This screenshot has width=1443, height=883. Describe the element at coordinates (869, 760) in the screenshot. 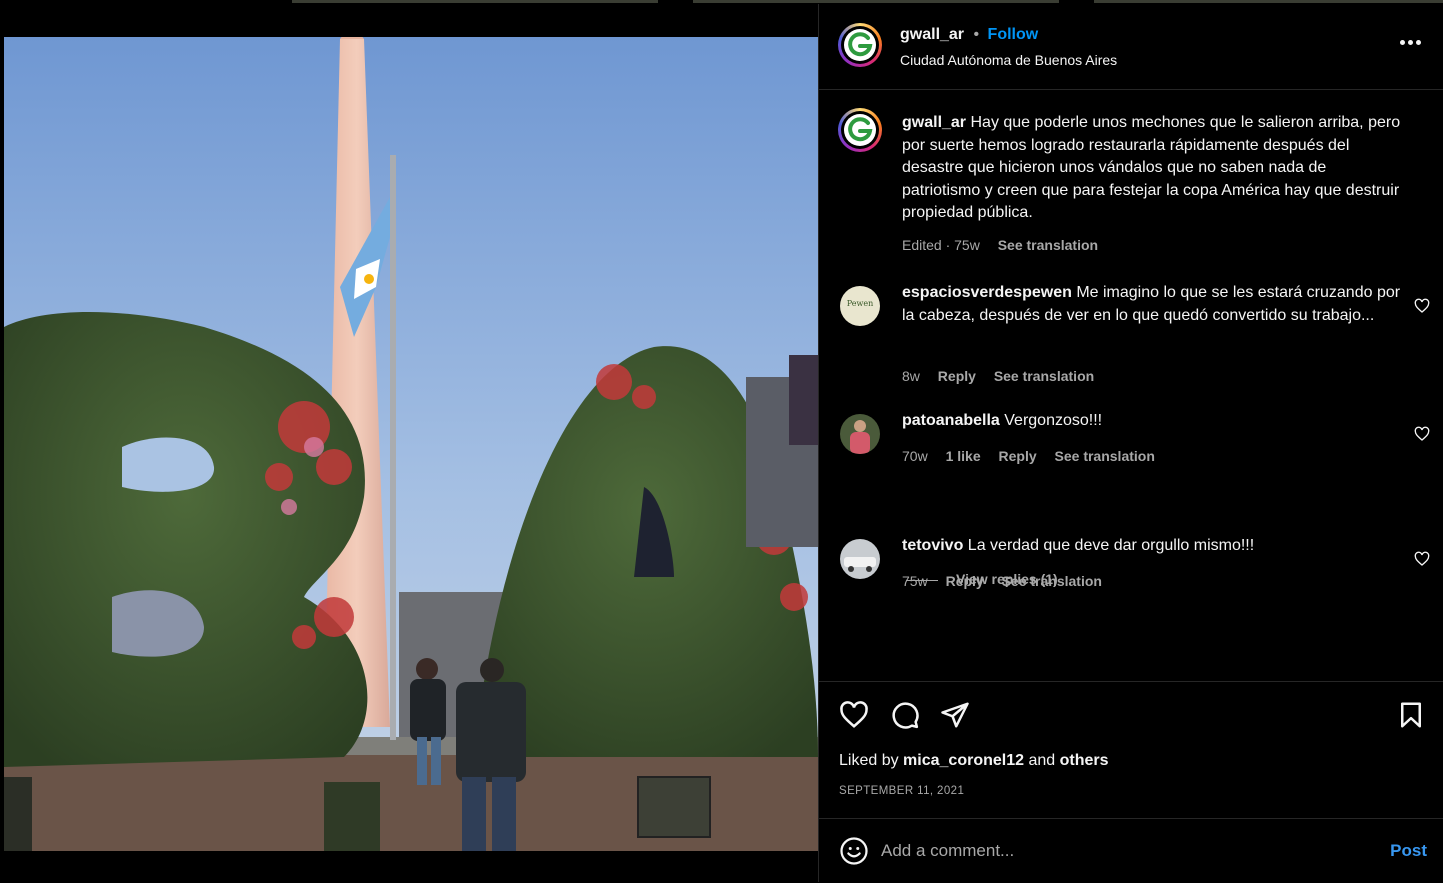

I see `likes-prefix: Liked by` at that location.